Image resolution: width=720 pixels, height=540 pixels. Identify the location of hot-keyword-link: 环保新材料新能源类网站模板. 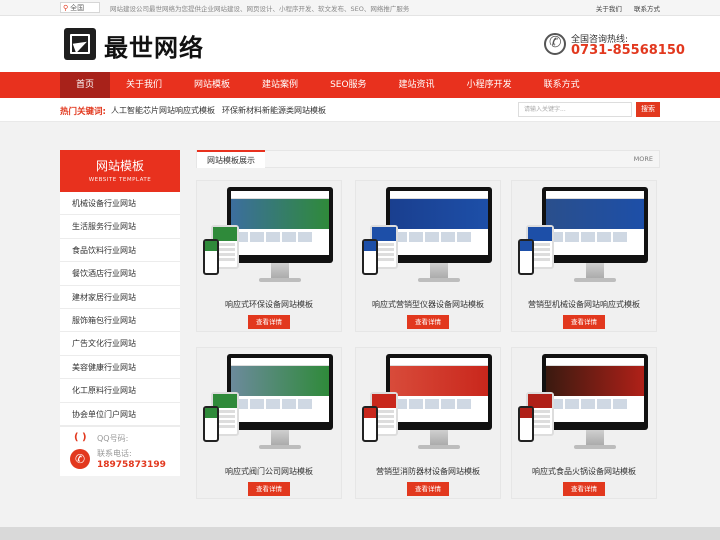
(274, 110).